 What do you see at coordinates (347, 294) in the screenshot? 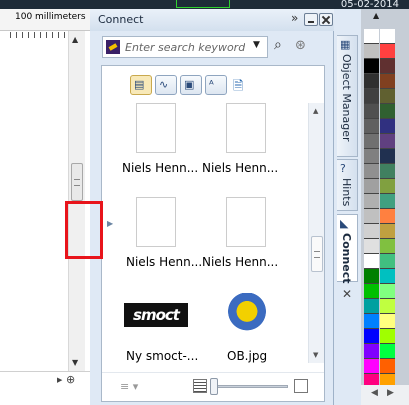
I see `close-tab-icon: ✕` at bounding box center [347, 294].